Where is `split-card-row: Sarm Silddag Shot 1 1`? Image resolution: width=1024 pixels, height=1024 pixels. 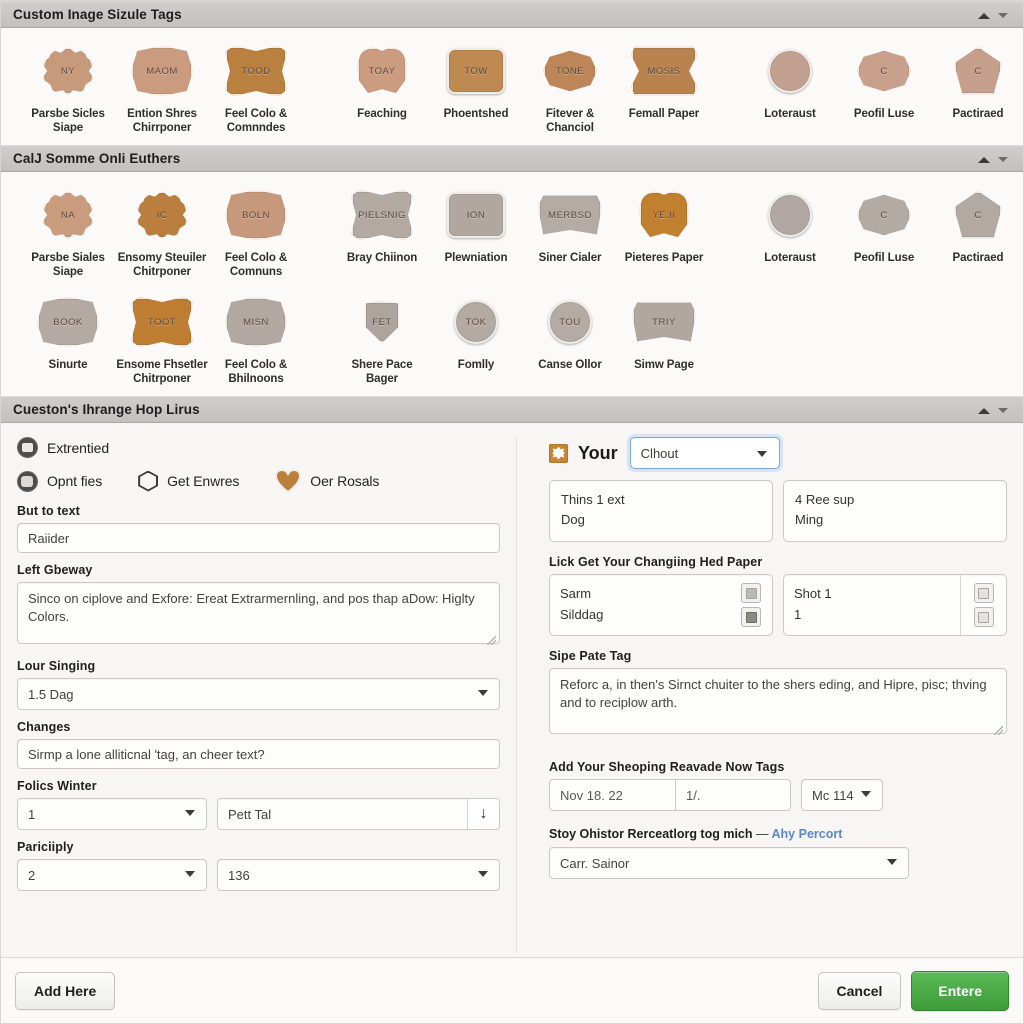 split-card-row: Sarm Silddag Shot 1 1 is located at coordinates (778, 605).